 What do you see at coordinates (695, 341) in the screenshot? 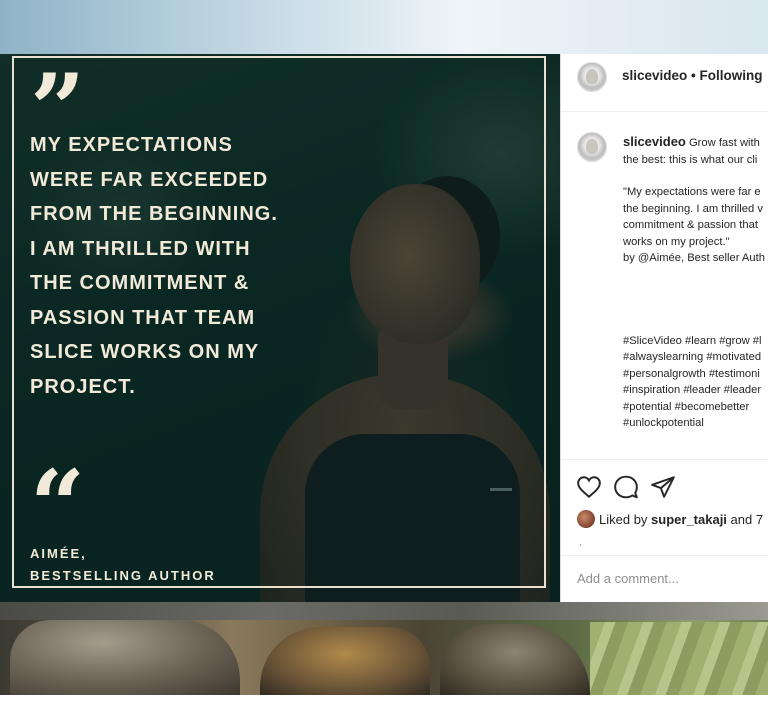
I see `hashtag-line: #SliceVideo #learn #grow #l` at bounding box center [695, 341].